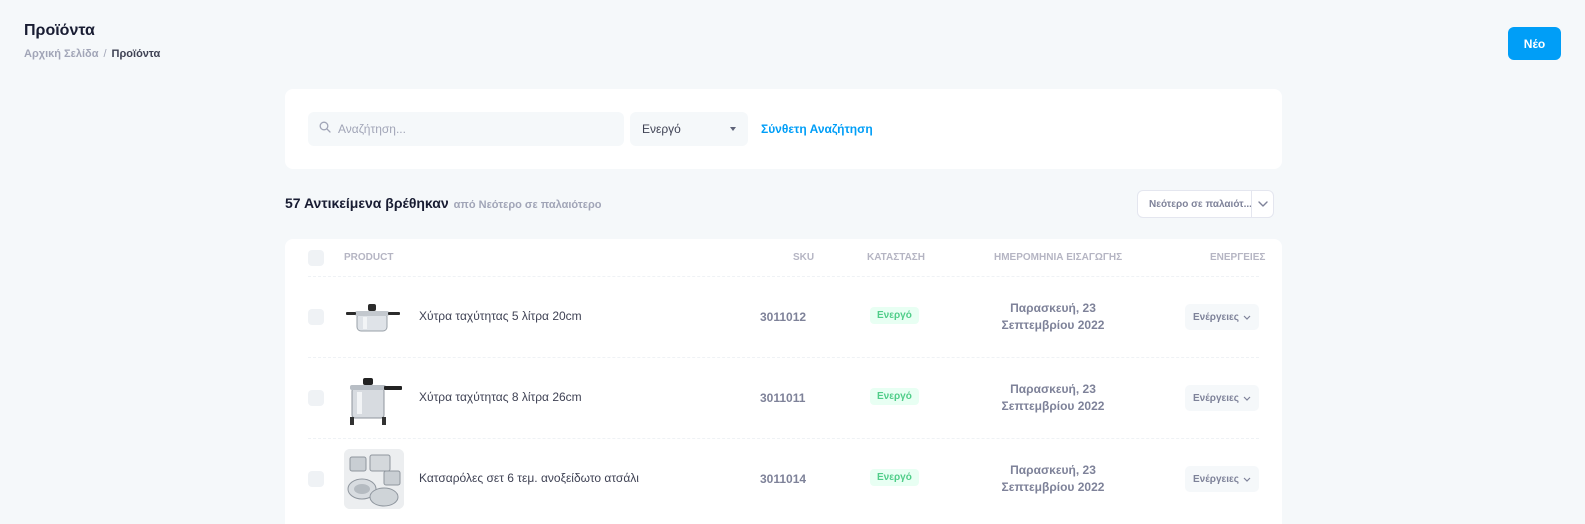  I want to click on search-filter-card: Ενεργό Σύνθετη Αναζήτηση, so click(783, 129).